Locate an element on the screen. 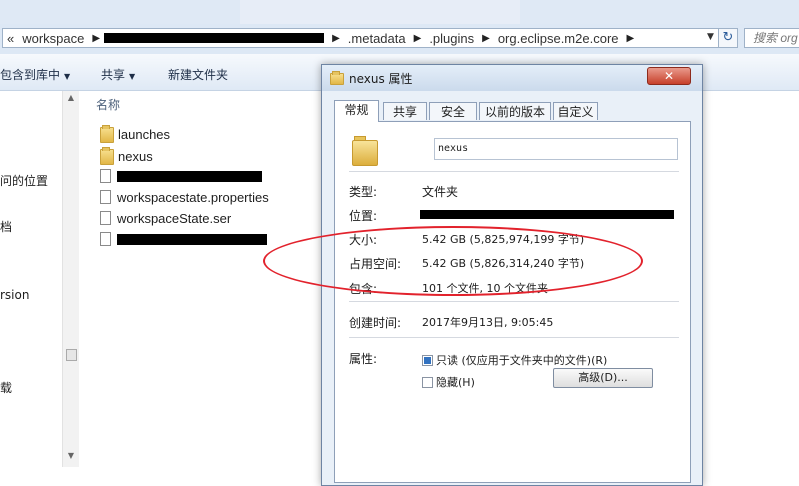  hidden-label: 隐藏(H) is located at coordinates (455, 382).